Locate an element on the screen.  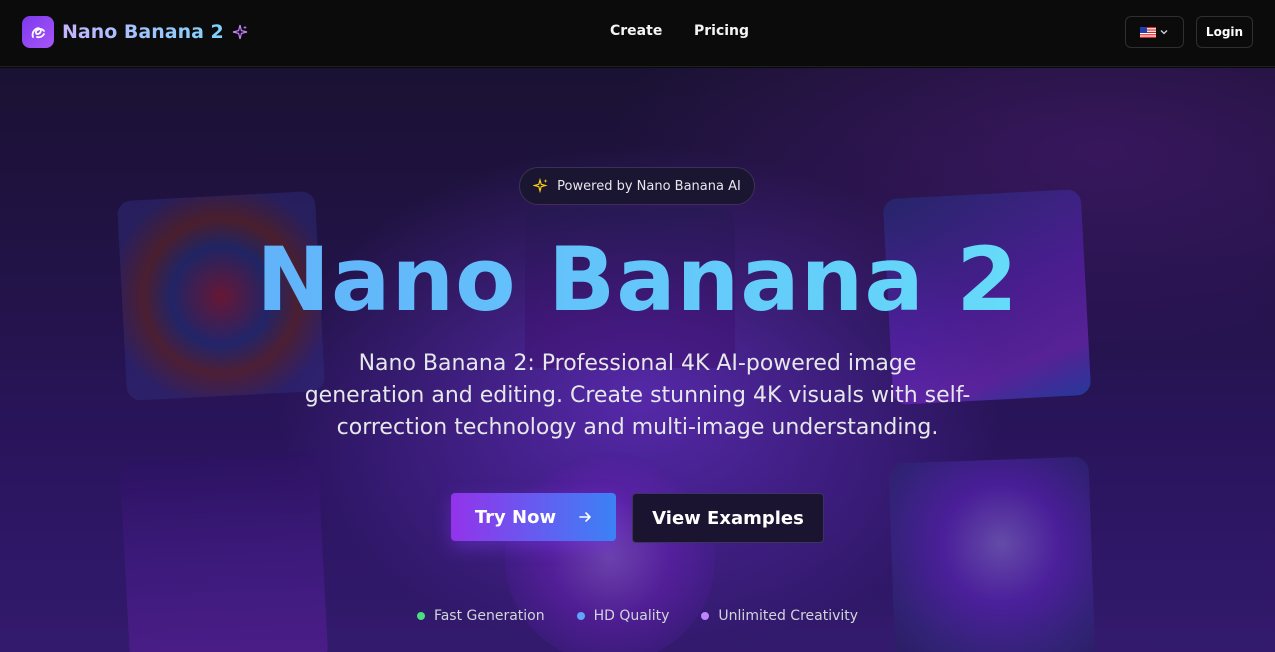
status-dot-purple is located at coordinates (705, 616).